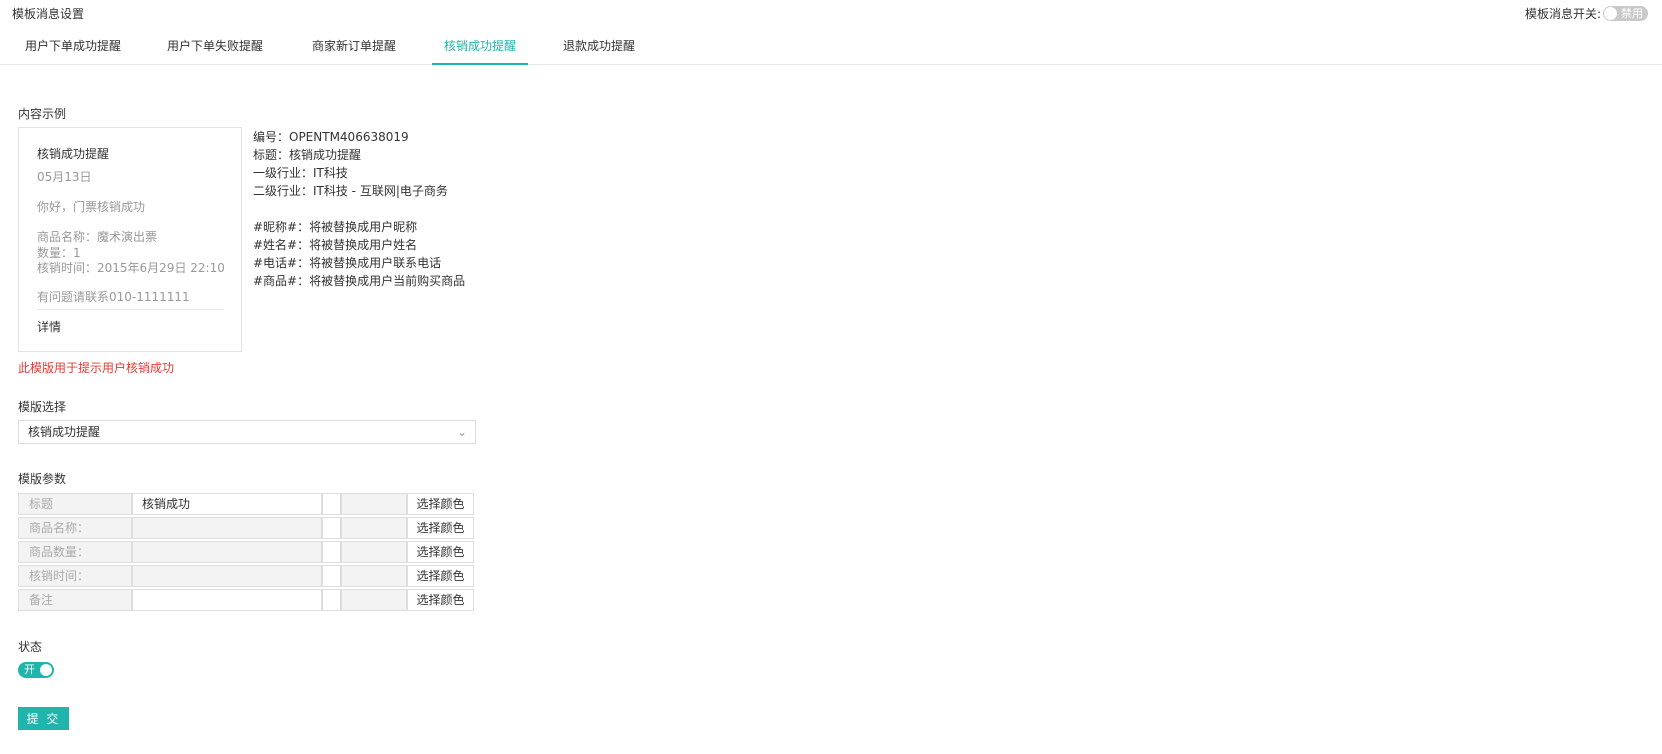 This screenshot has width=1662, height=754. What do you see at coordinates (113, 297) in the screenshot?
I see `preview-contact: 有问题请联系010-1111111` at bounding box center [113, 297].